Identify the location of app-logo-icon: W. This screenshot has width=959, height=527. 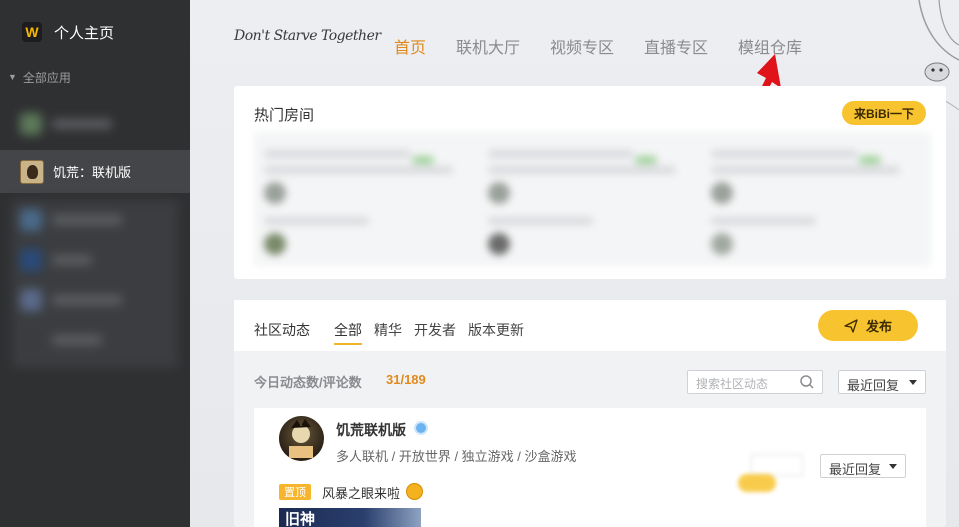
(32, 32).